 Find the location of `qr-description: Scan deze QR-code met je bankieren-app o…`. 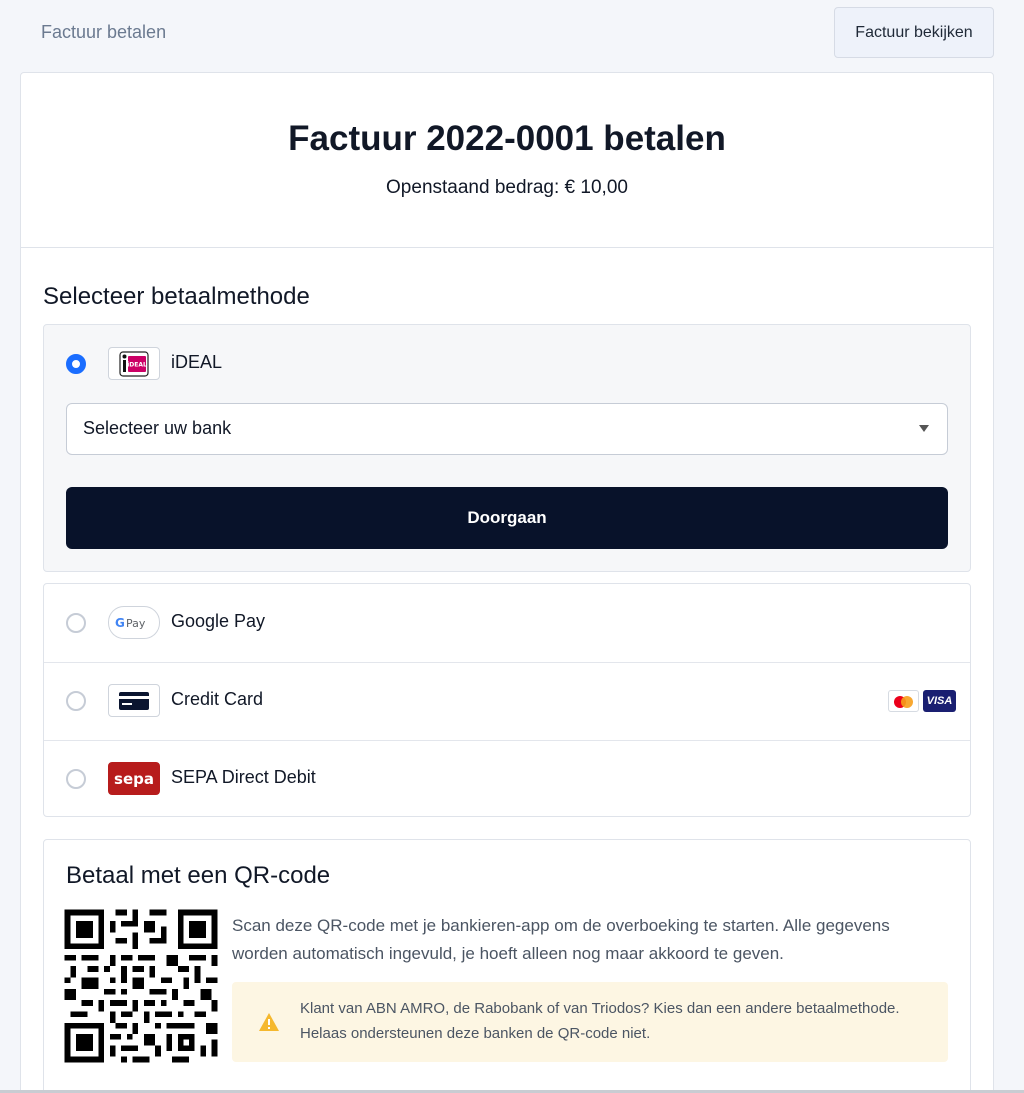

qr-description: Scan deze QR-code met je bankieren-app o… is located at coordinates (561, 939).